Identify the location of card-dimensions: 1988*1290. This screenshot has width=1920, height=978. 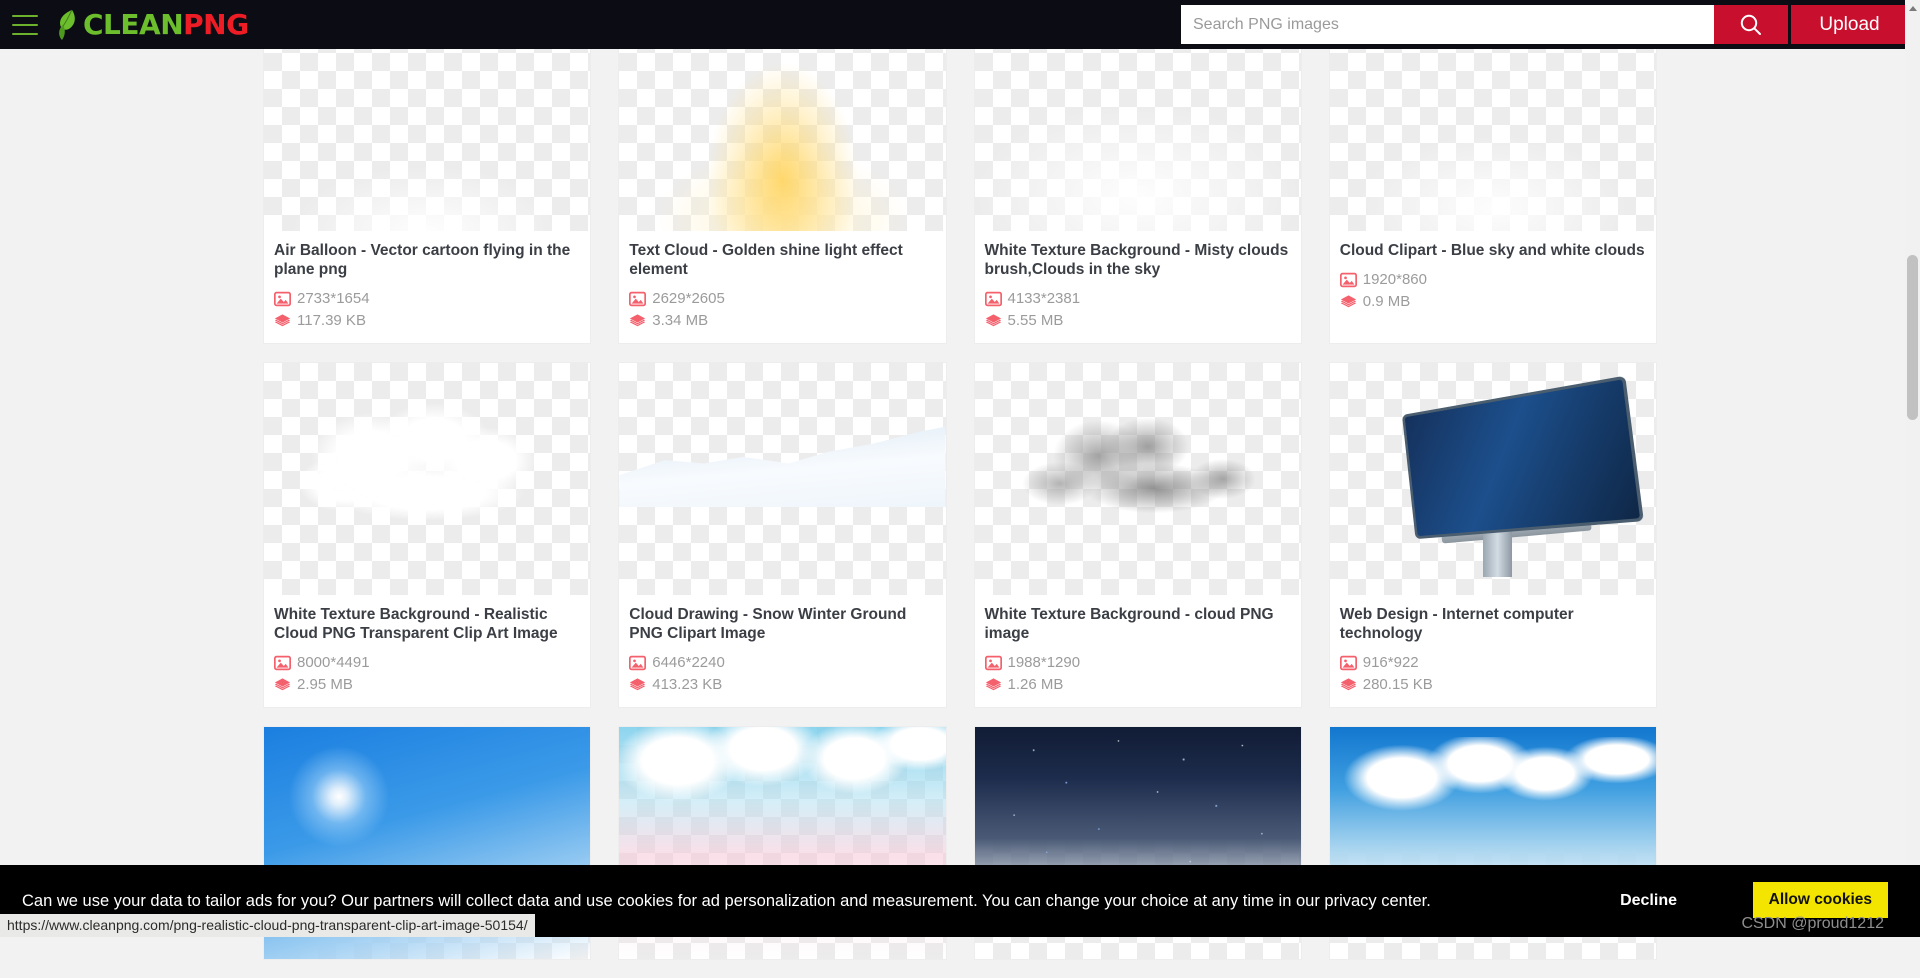
(1138, 662).